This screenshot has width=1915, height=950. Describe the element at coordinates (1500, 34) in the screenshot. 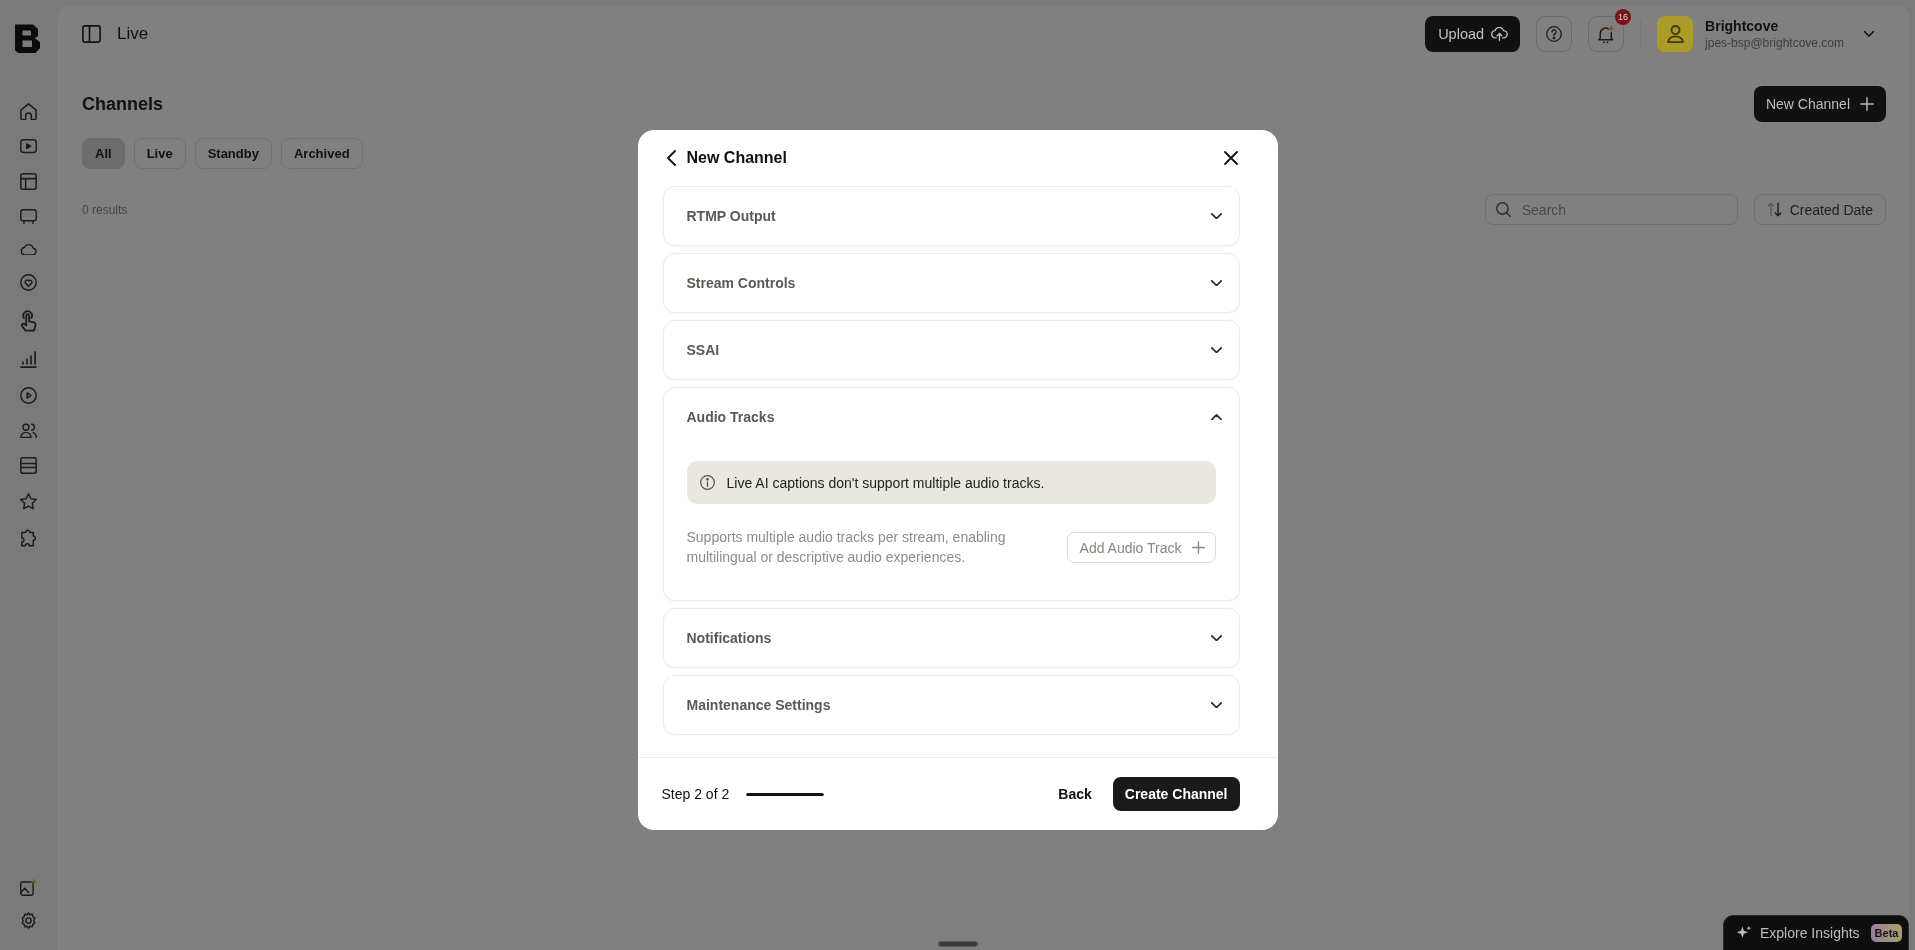

I see `cloud-upload-icon` at that location.